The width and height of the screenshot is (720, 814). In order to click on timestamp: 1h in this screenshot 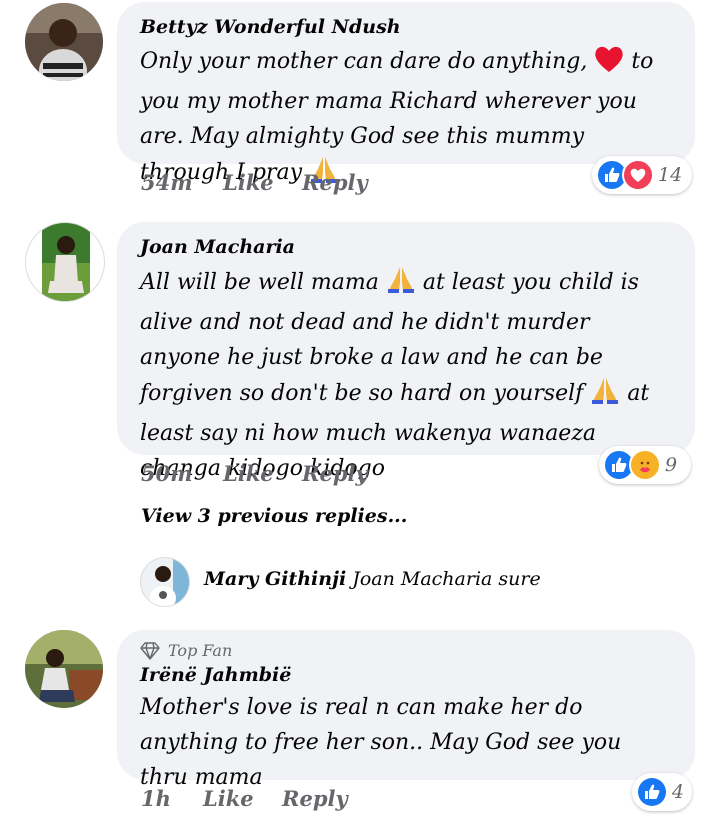, I will do `click(156, 798)`.